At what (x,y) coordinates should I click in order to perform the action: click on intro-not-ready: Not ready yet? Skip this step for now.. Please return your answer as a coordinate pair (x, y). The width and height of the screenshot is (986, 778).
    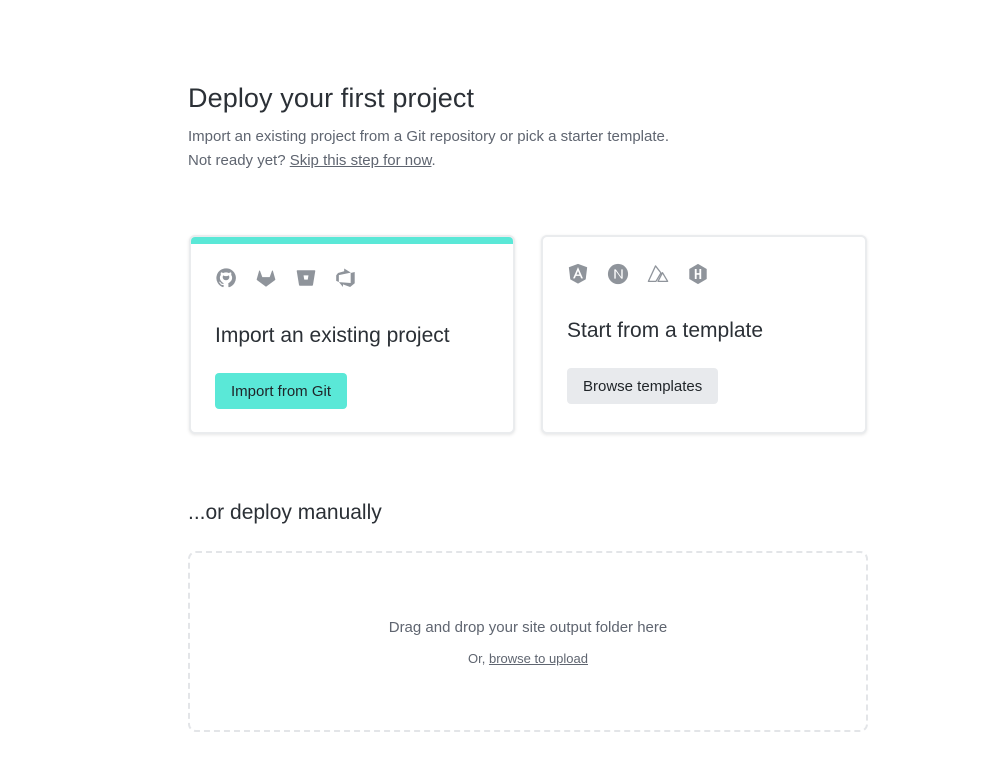
    Looking at the image, I should click on (428, 161).